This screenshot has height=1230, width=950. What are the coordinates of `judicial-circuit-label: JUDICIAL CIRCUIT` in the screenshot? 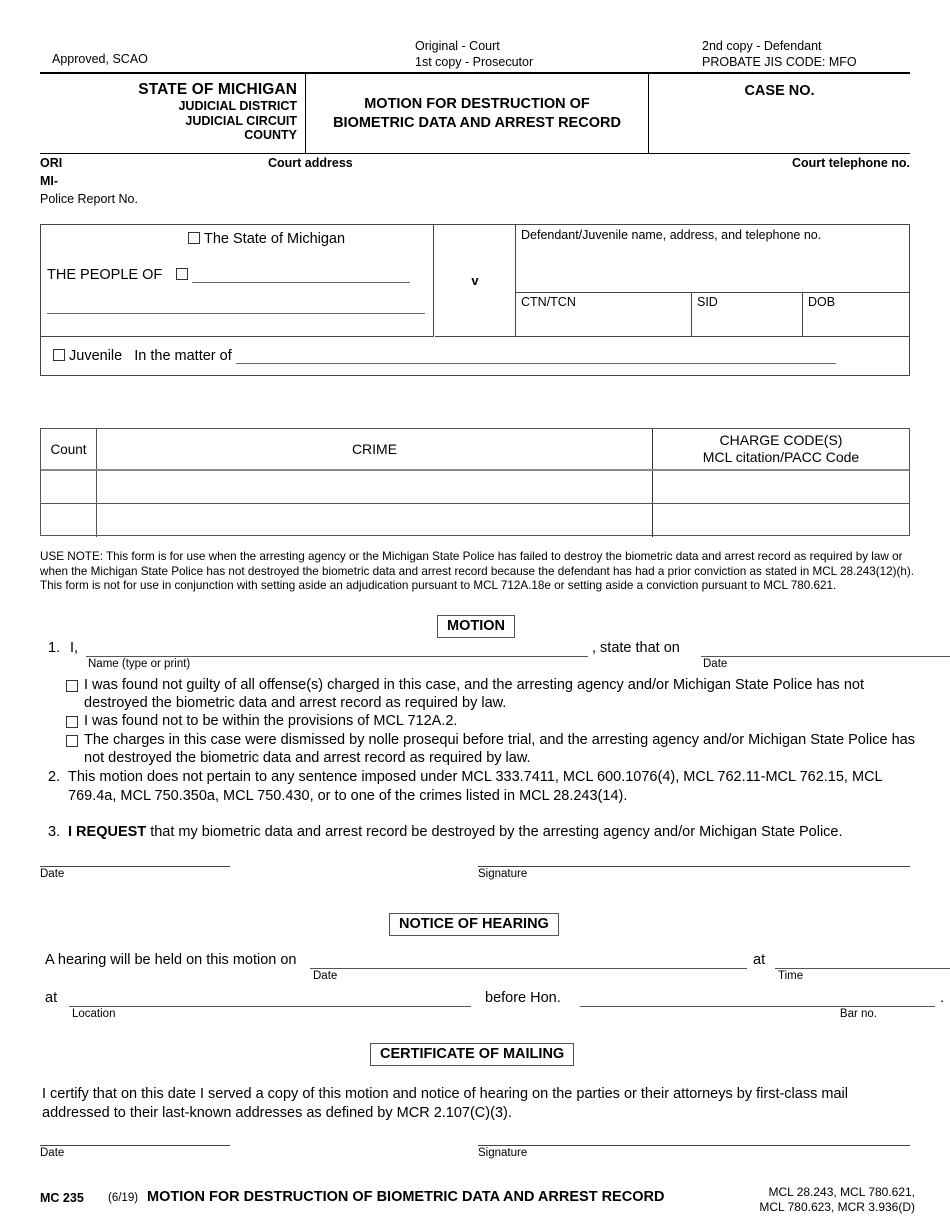 It's located at (241, 120).